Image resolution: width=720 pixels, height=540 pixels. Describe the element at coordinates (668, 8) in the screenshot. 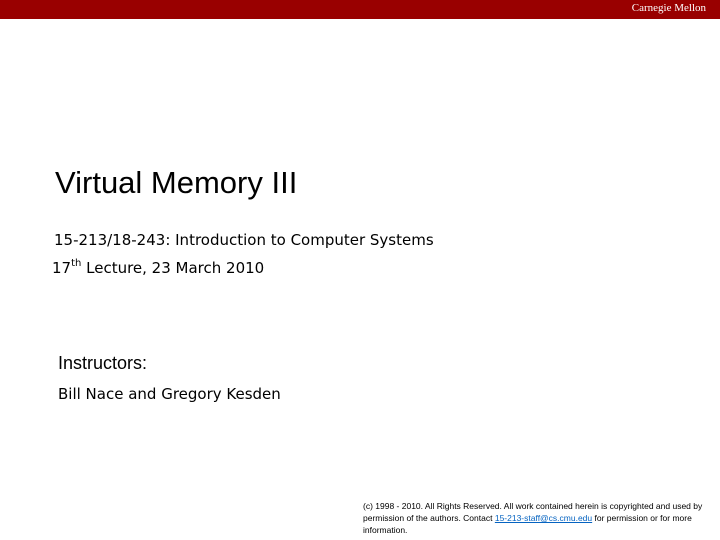

I see `brand-label: Carnegie Mellon` at that location.